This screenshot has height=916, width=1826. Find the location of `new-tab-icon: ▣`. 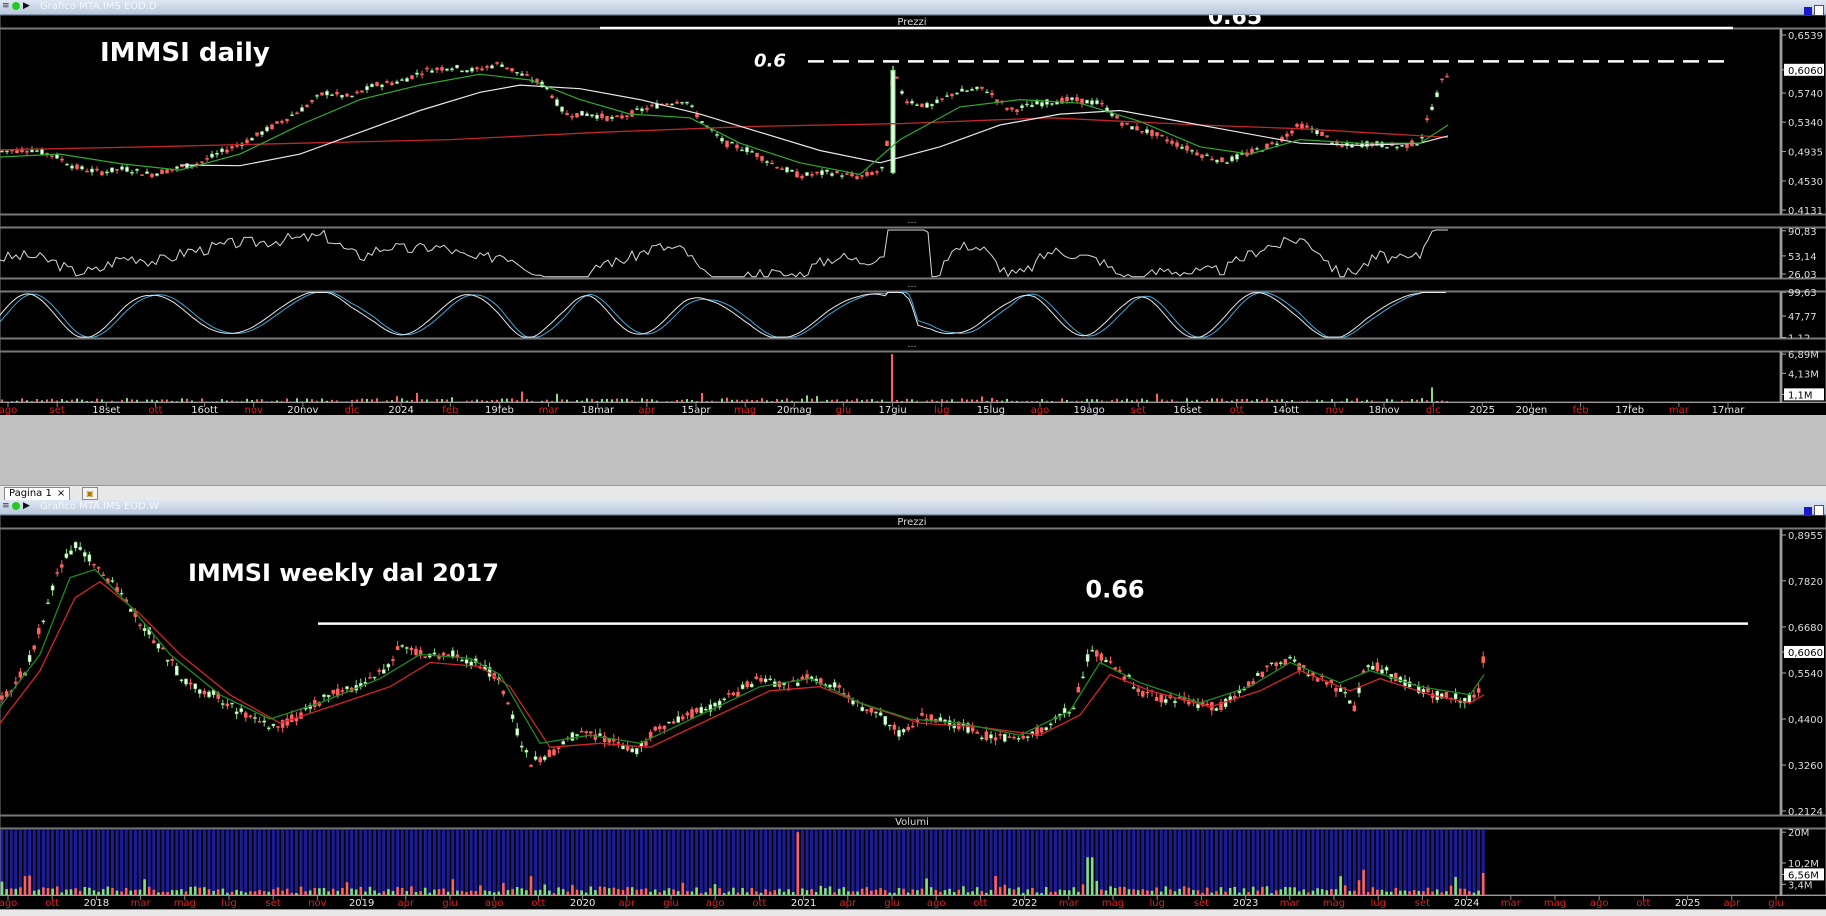

new-tab-icon: ▣ is located at coordinates (90, 493).